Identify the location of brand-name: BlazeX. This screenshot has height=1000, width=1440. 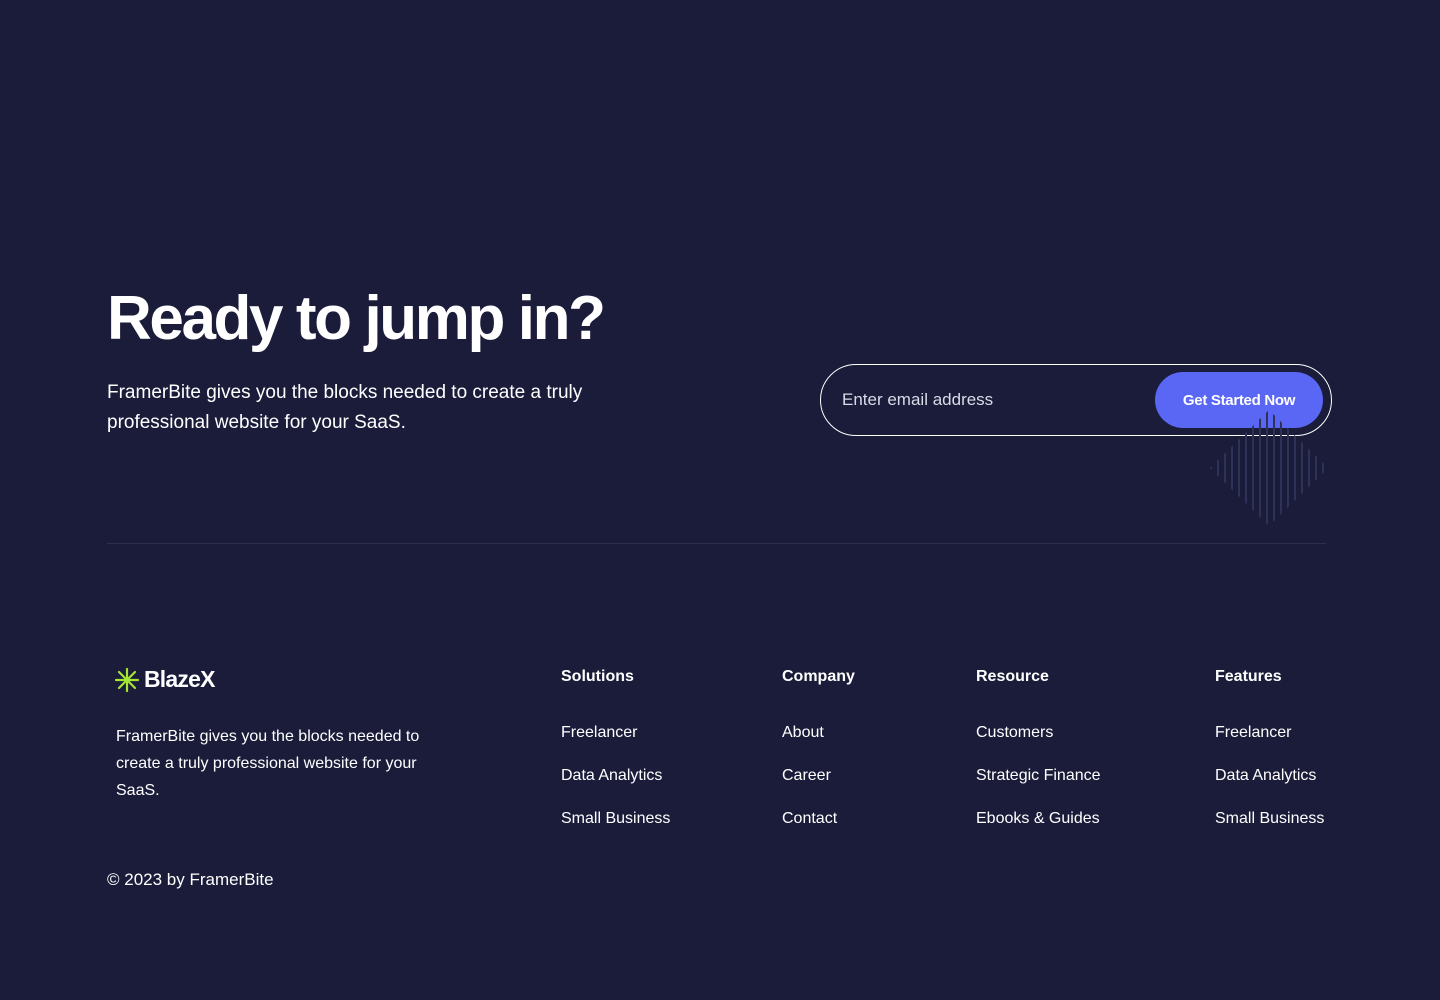
(179, 679).